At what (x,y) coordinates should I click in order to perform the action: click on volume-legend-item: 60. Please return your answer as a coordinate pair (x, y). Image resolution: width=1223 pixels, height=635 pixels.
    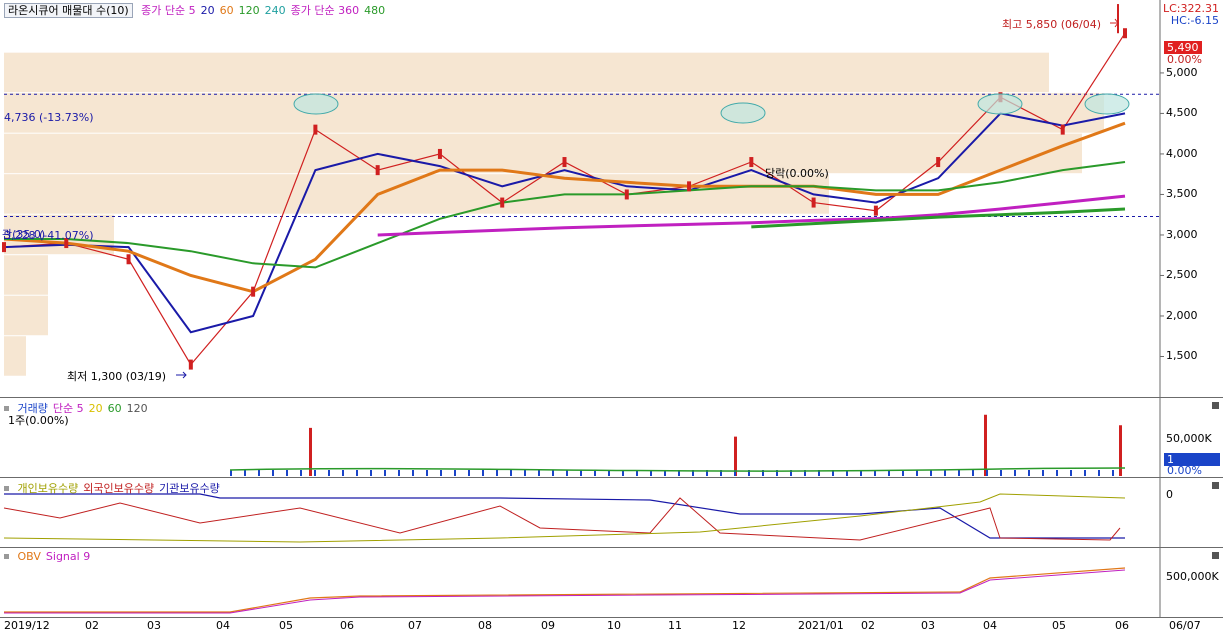
    Looking at the image, I should click on (115, 408).